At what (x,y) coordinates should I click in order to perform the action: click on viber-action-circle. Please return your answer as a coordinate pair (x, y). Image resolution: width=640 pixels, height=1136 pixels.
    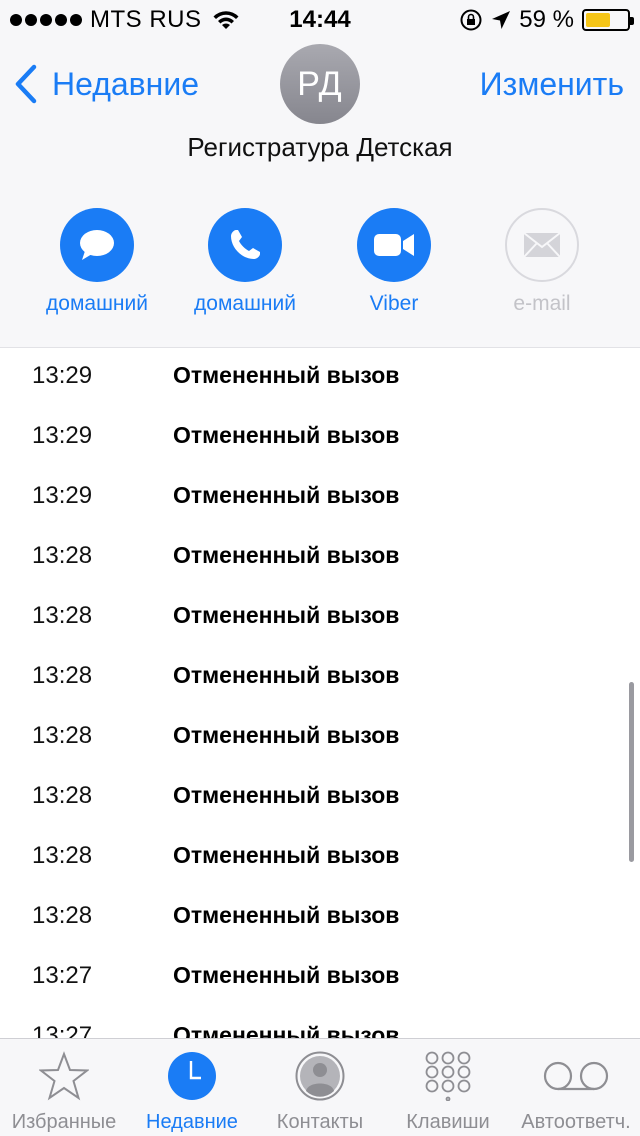
    Looking at the image, I should click on (394, 245).